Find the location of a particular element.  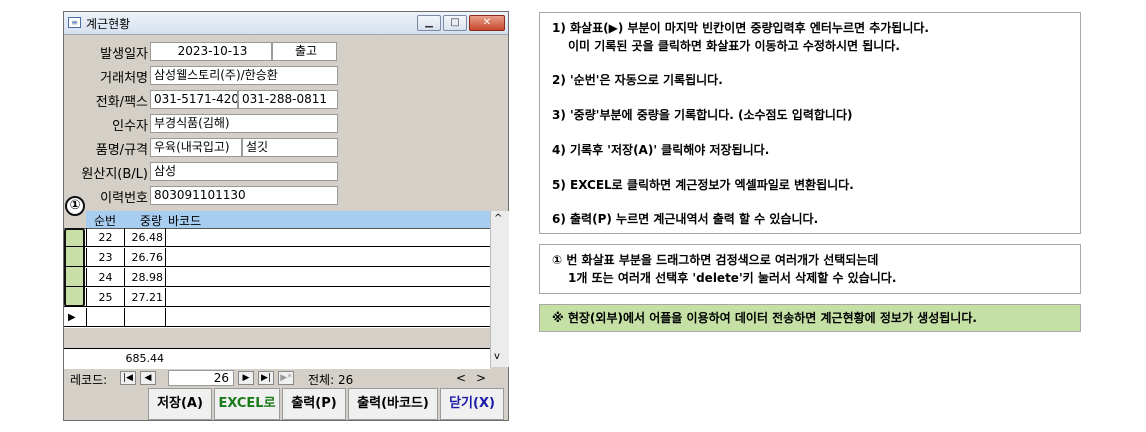

new-row-arrow-icon: ▶ is located at coordinates (72, 317).